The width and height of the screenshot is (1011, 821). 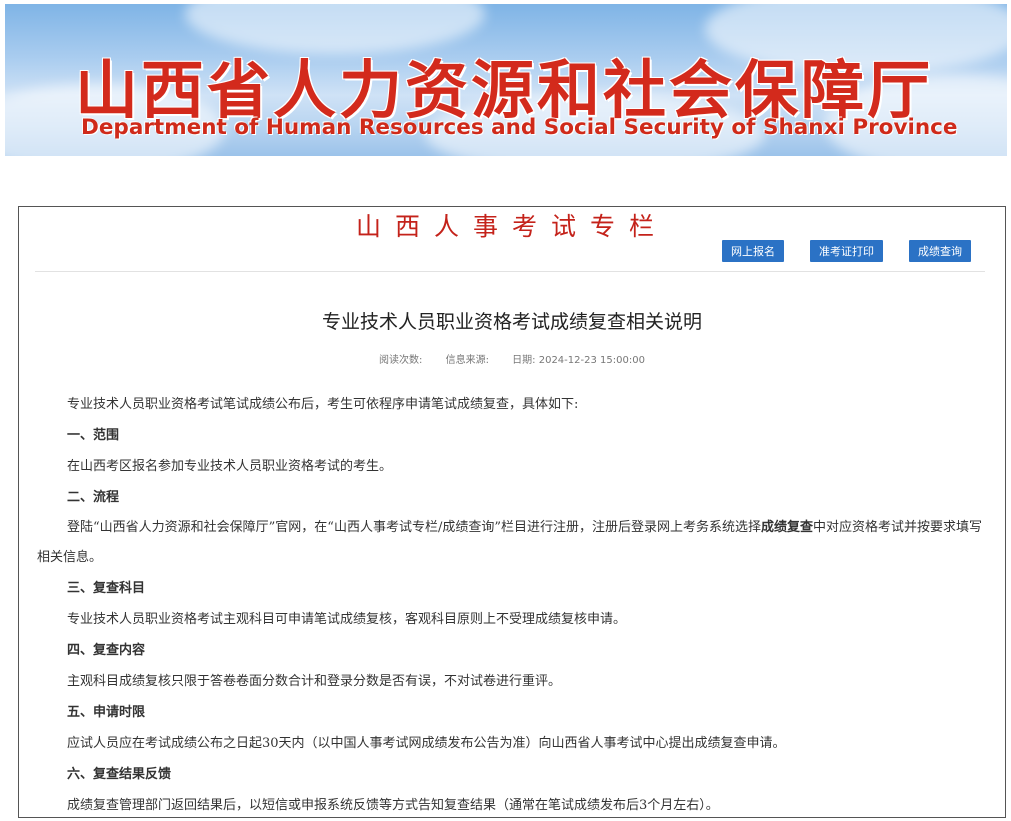 What do you see at coordinates (314, 681) in the screenshot?
I see `section-text-content: 主观科目成绩复核只限于答卷卷面分数合计和登录分数是否有误，不对试卷进行重评。` at bounding box center [314, 681].